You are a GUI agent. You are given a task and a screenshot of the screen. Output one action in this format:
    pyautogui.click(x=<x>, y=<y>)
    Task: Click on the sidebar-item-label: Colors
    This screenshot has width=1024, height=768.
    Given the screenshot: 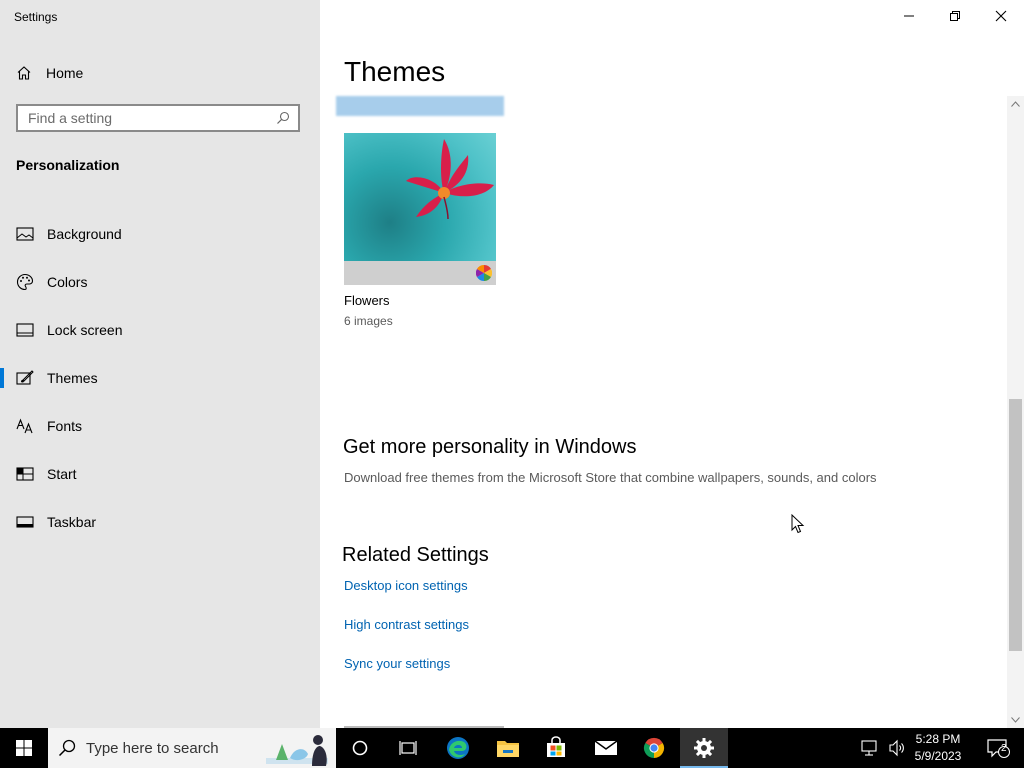 What is the action you would take?
    pyautogui.click(x=67, y=282)
    